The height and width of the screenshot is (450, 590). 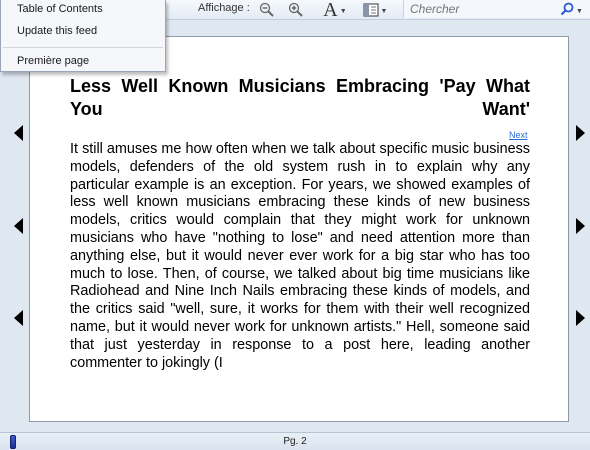 I want to click on menu-item-first-page: Première page, so click(x=53, y=61).